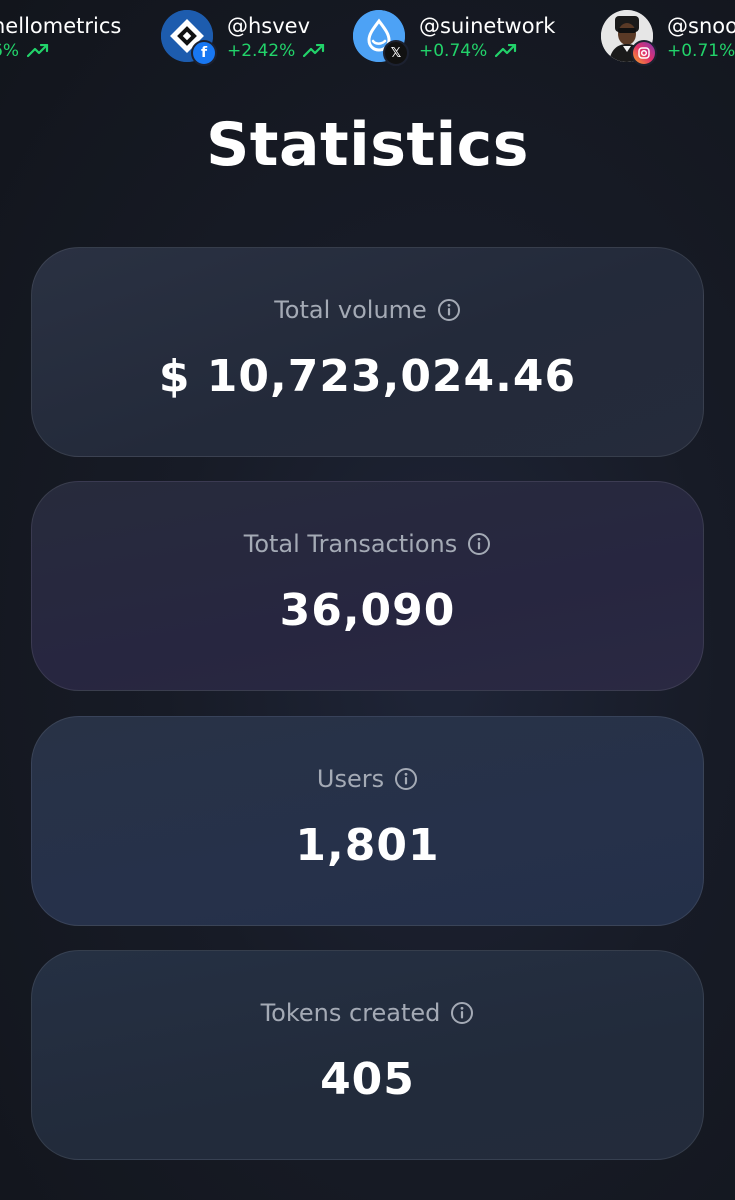  I want to click on stat-value: 405, so click(367, 1079).